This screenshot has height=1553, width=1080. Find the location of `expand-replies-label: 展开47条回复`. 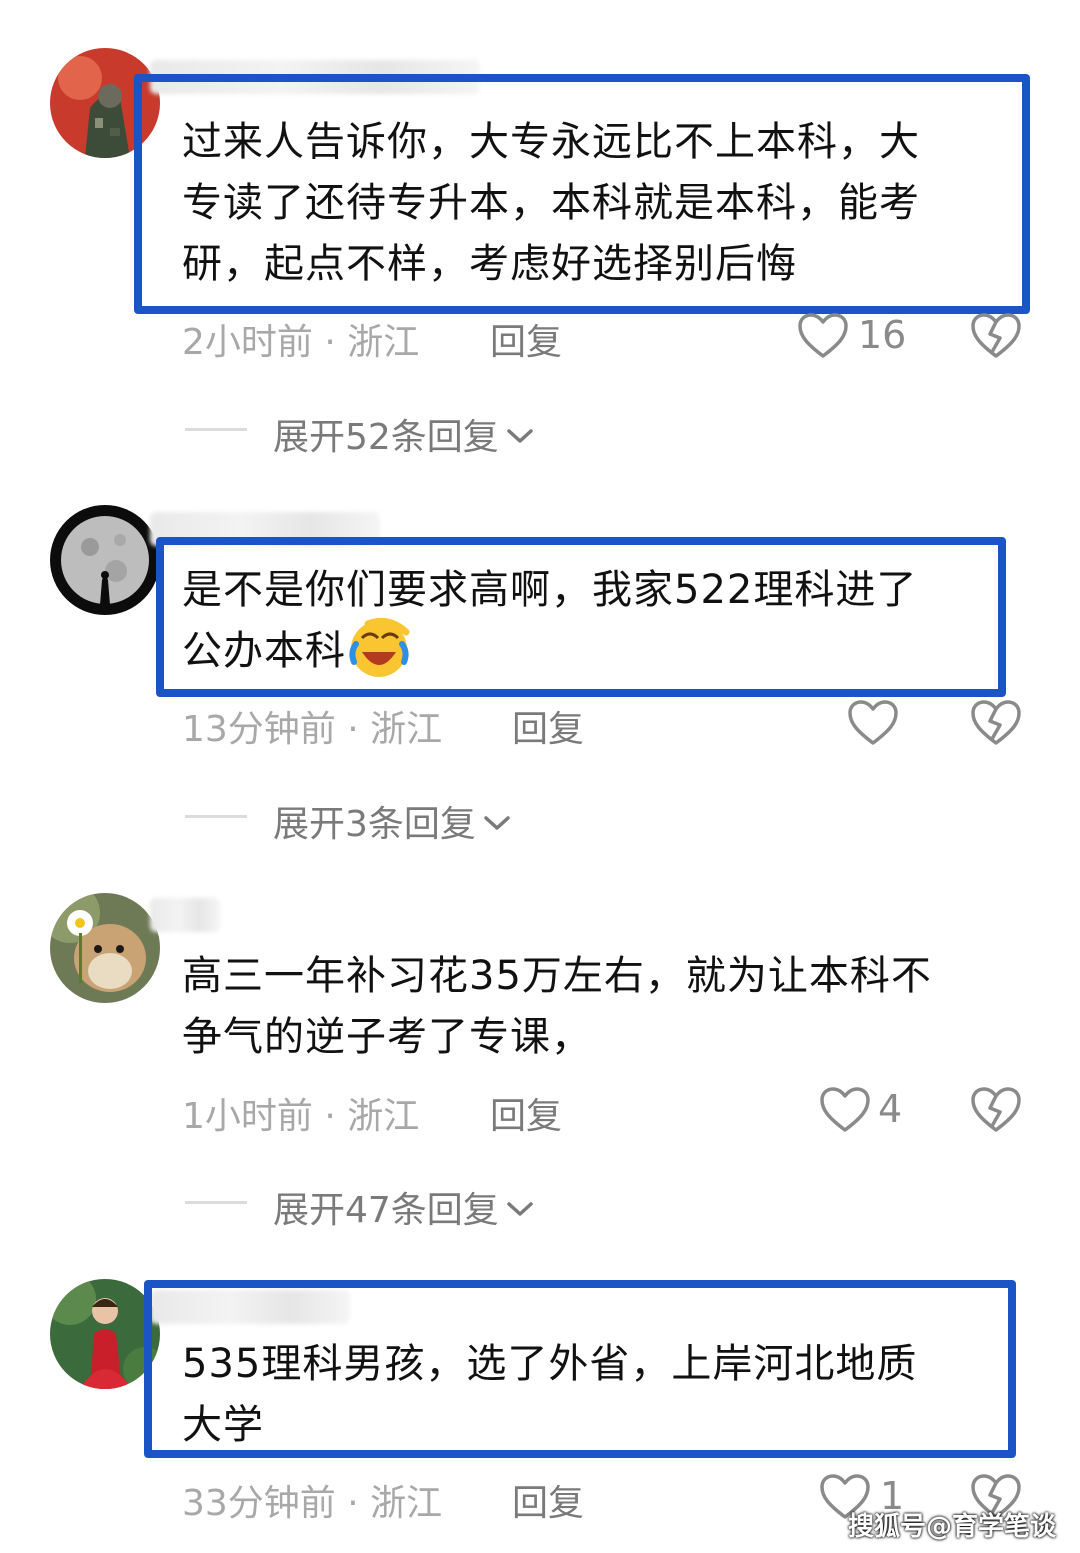

expand-replies-label: 展开47条回复 is located at coordinates (386, 1210).